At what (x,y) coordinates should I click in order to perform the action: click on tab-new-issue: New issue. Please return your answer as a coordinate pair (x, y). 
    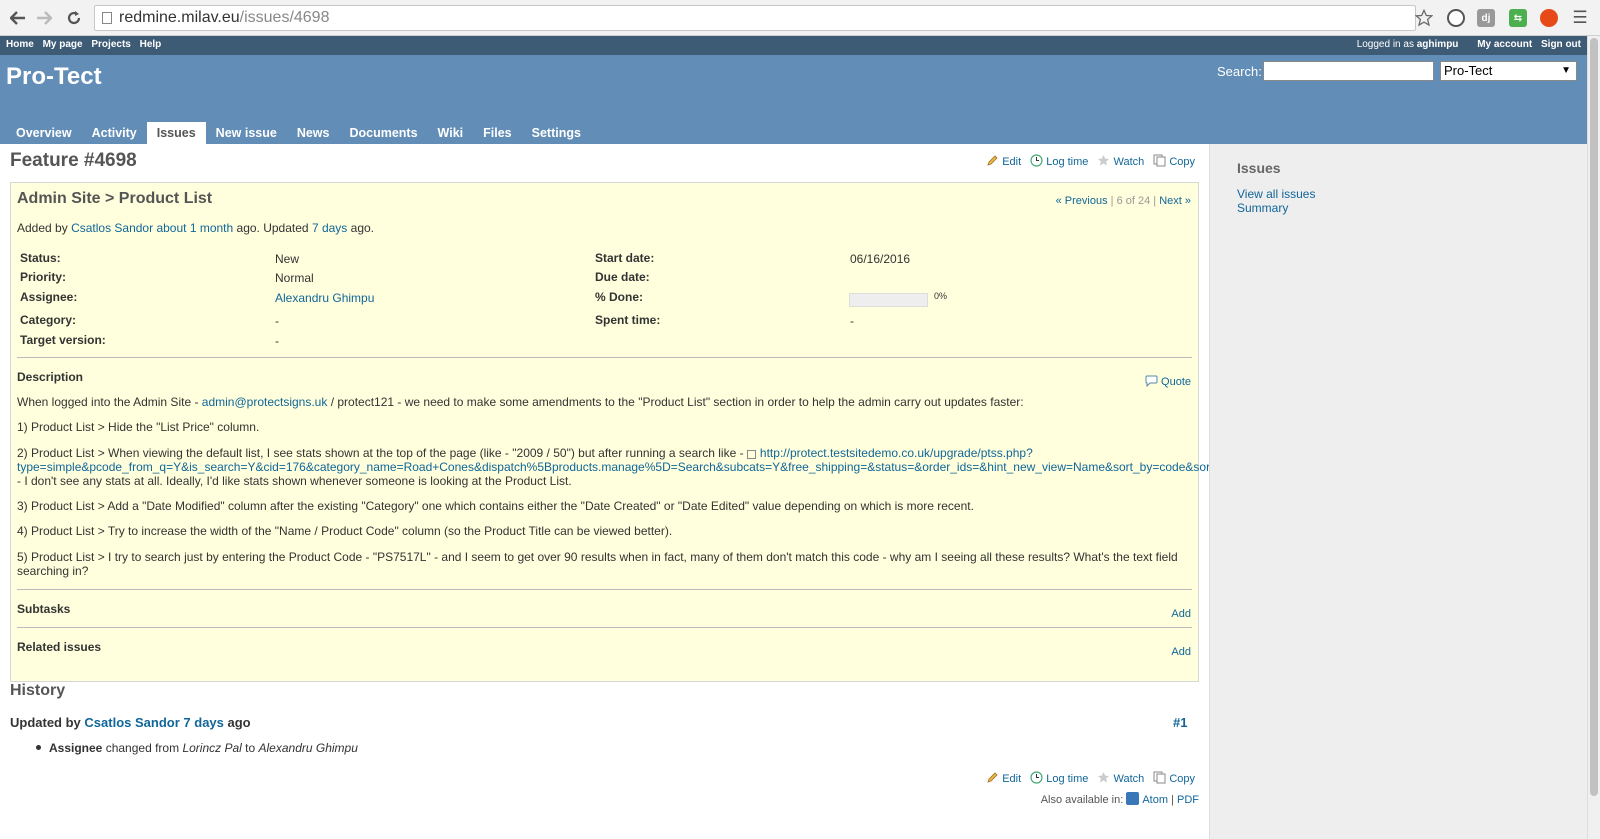
    Looking at the image, I should click on (246, 133).